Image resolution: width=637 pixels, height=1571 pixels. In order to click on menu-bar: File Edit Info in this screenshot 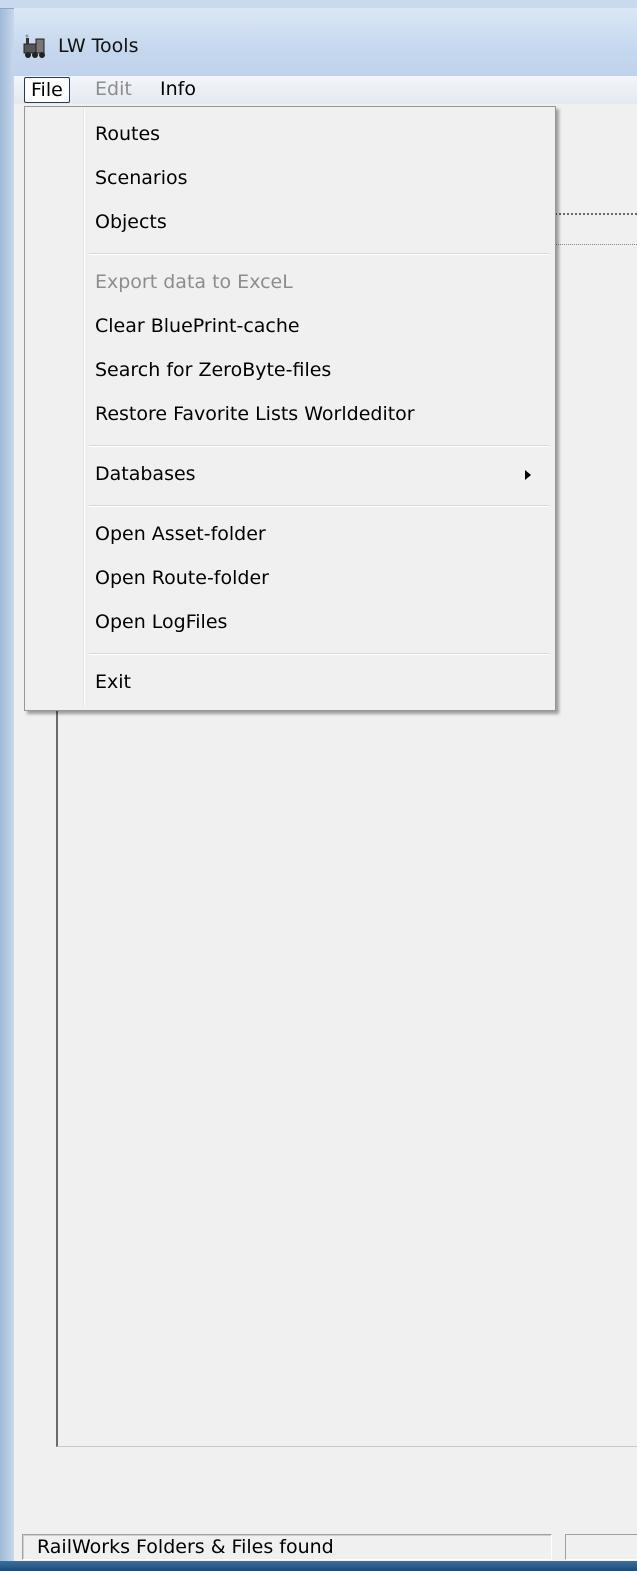, I will do `click(325, 90)`.